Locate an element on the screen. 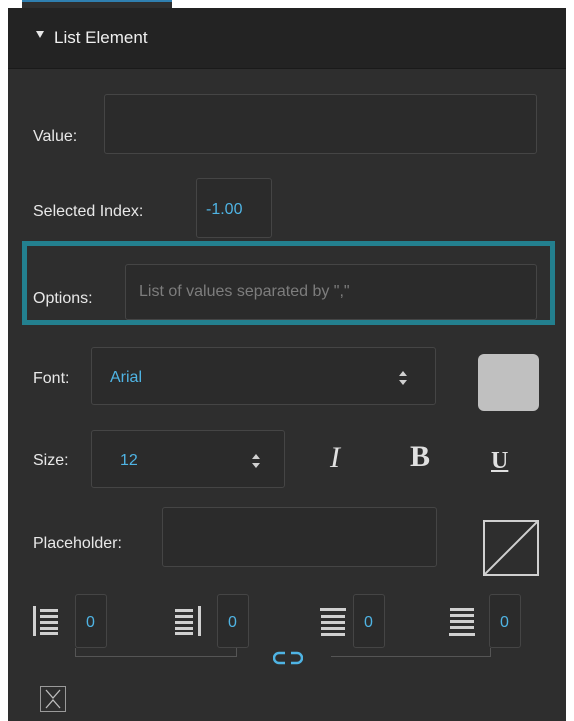  font-select: Arial is located at coordinates (263, 376).